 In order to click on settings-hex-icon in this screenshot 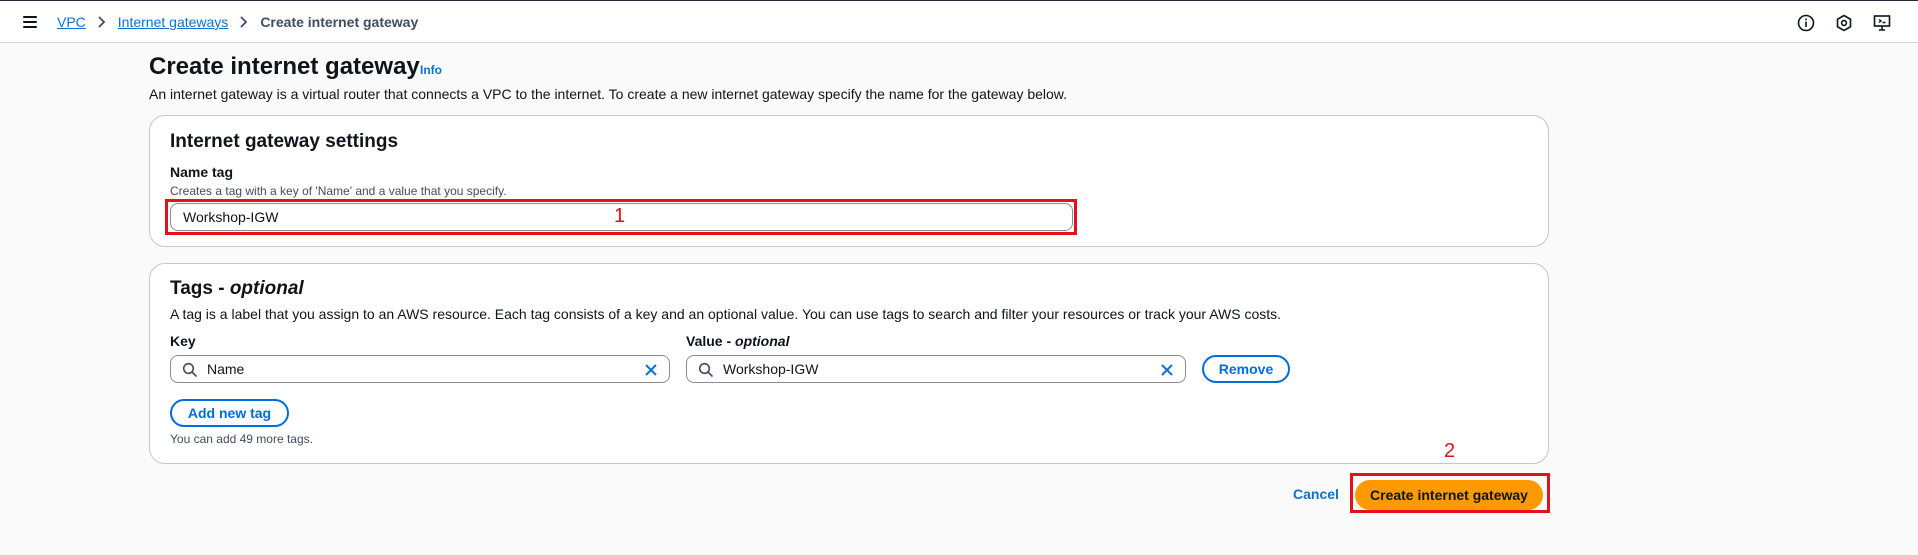, I will do `click(1844, 23)`.